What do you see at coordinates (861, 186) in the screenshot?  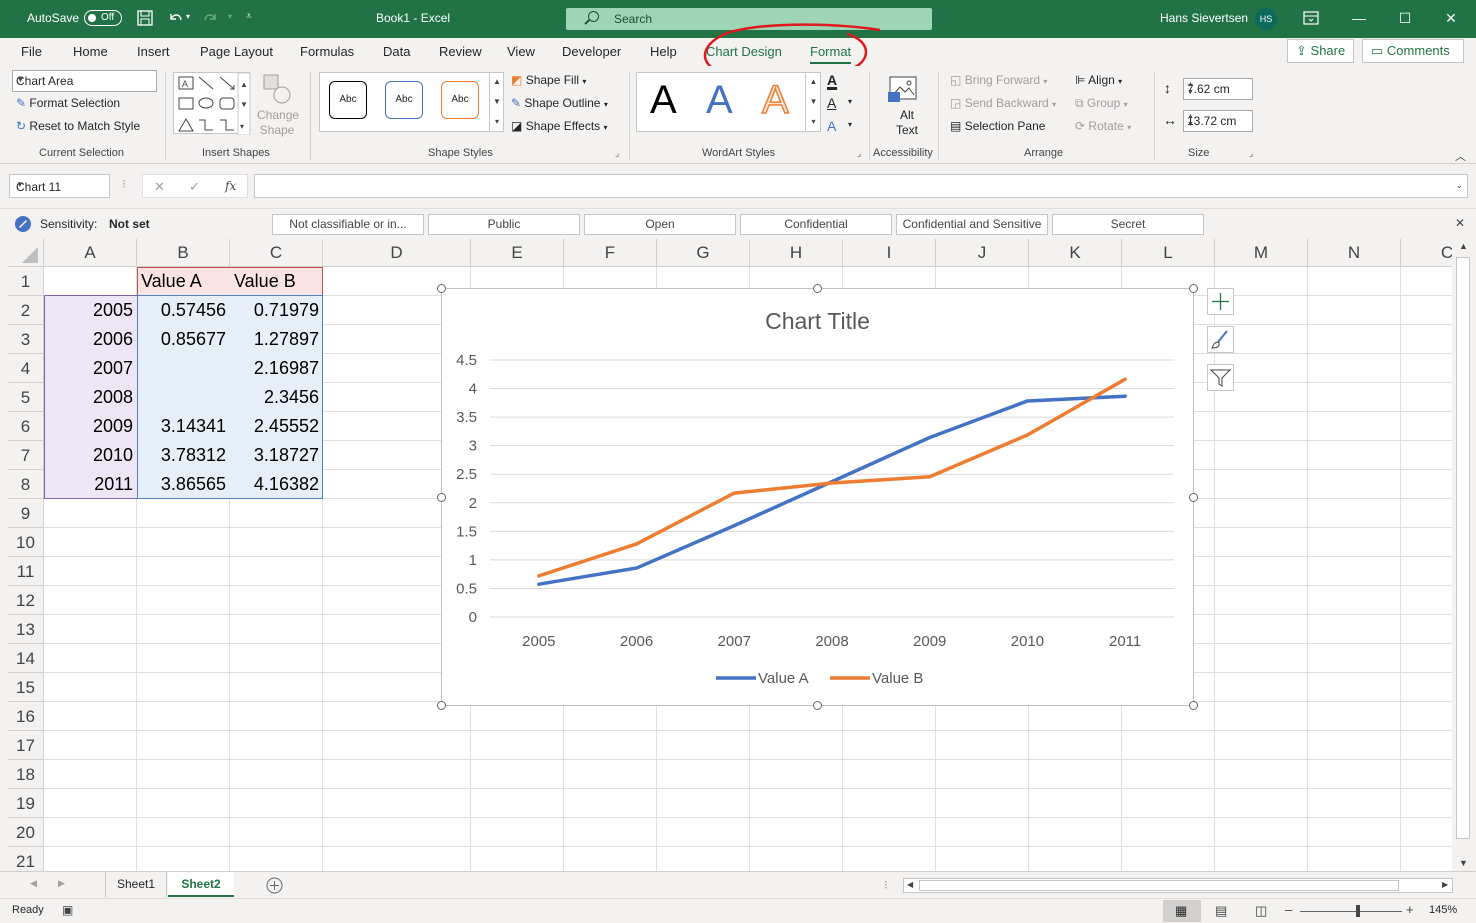 I see `formula-input: ⌄` at bounding box center [861, 186].